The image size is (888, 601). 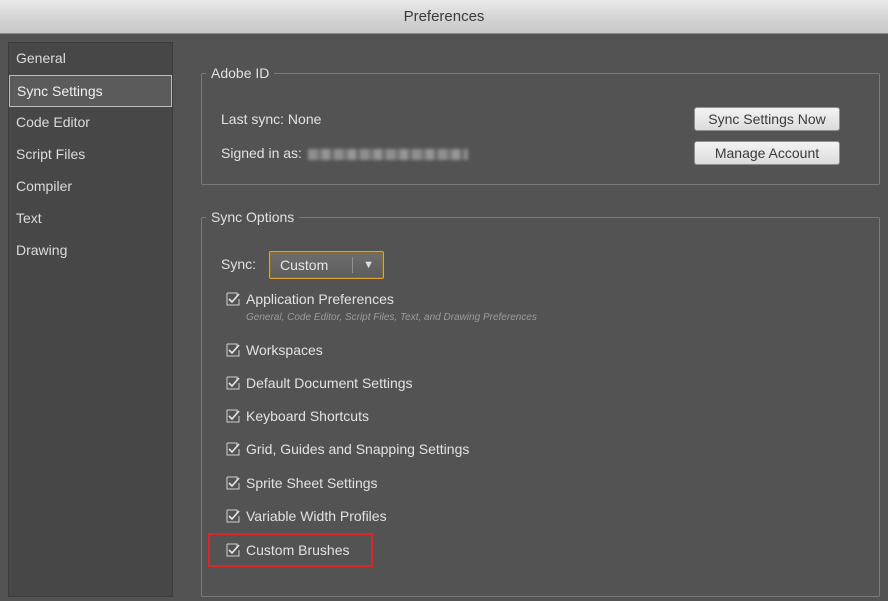 What do you see at coordinates (304, 265) in the screenshot?
I see `sync-mode-value: Custom` at bounding box center [304, 265].